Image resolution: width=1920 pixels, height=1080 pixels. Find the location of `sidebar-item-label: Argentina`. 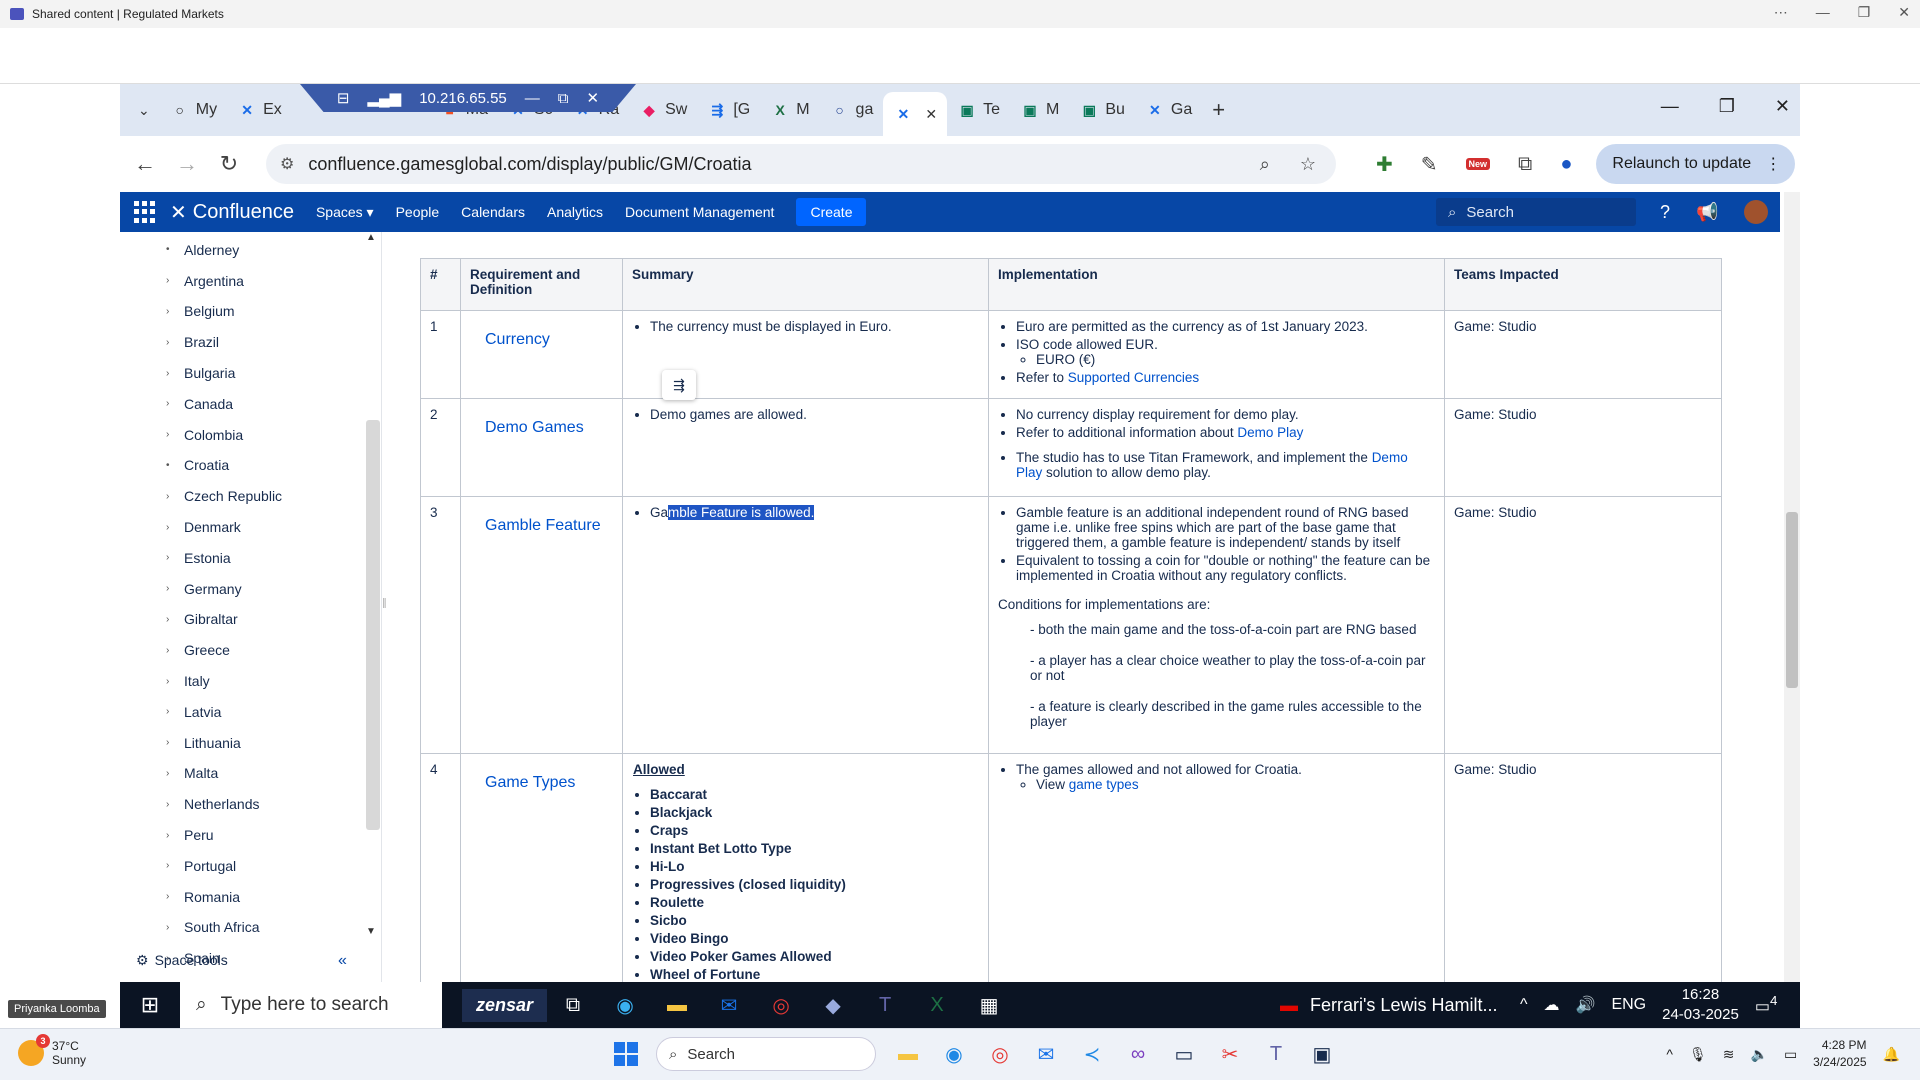

sidebar-item-label: Argentina is located at coordinates (214, 281).